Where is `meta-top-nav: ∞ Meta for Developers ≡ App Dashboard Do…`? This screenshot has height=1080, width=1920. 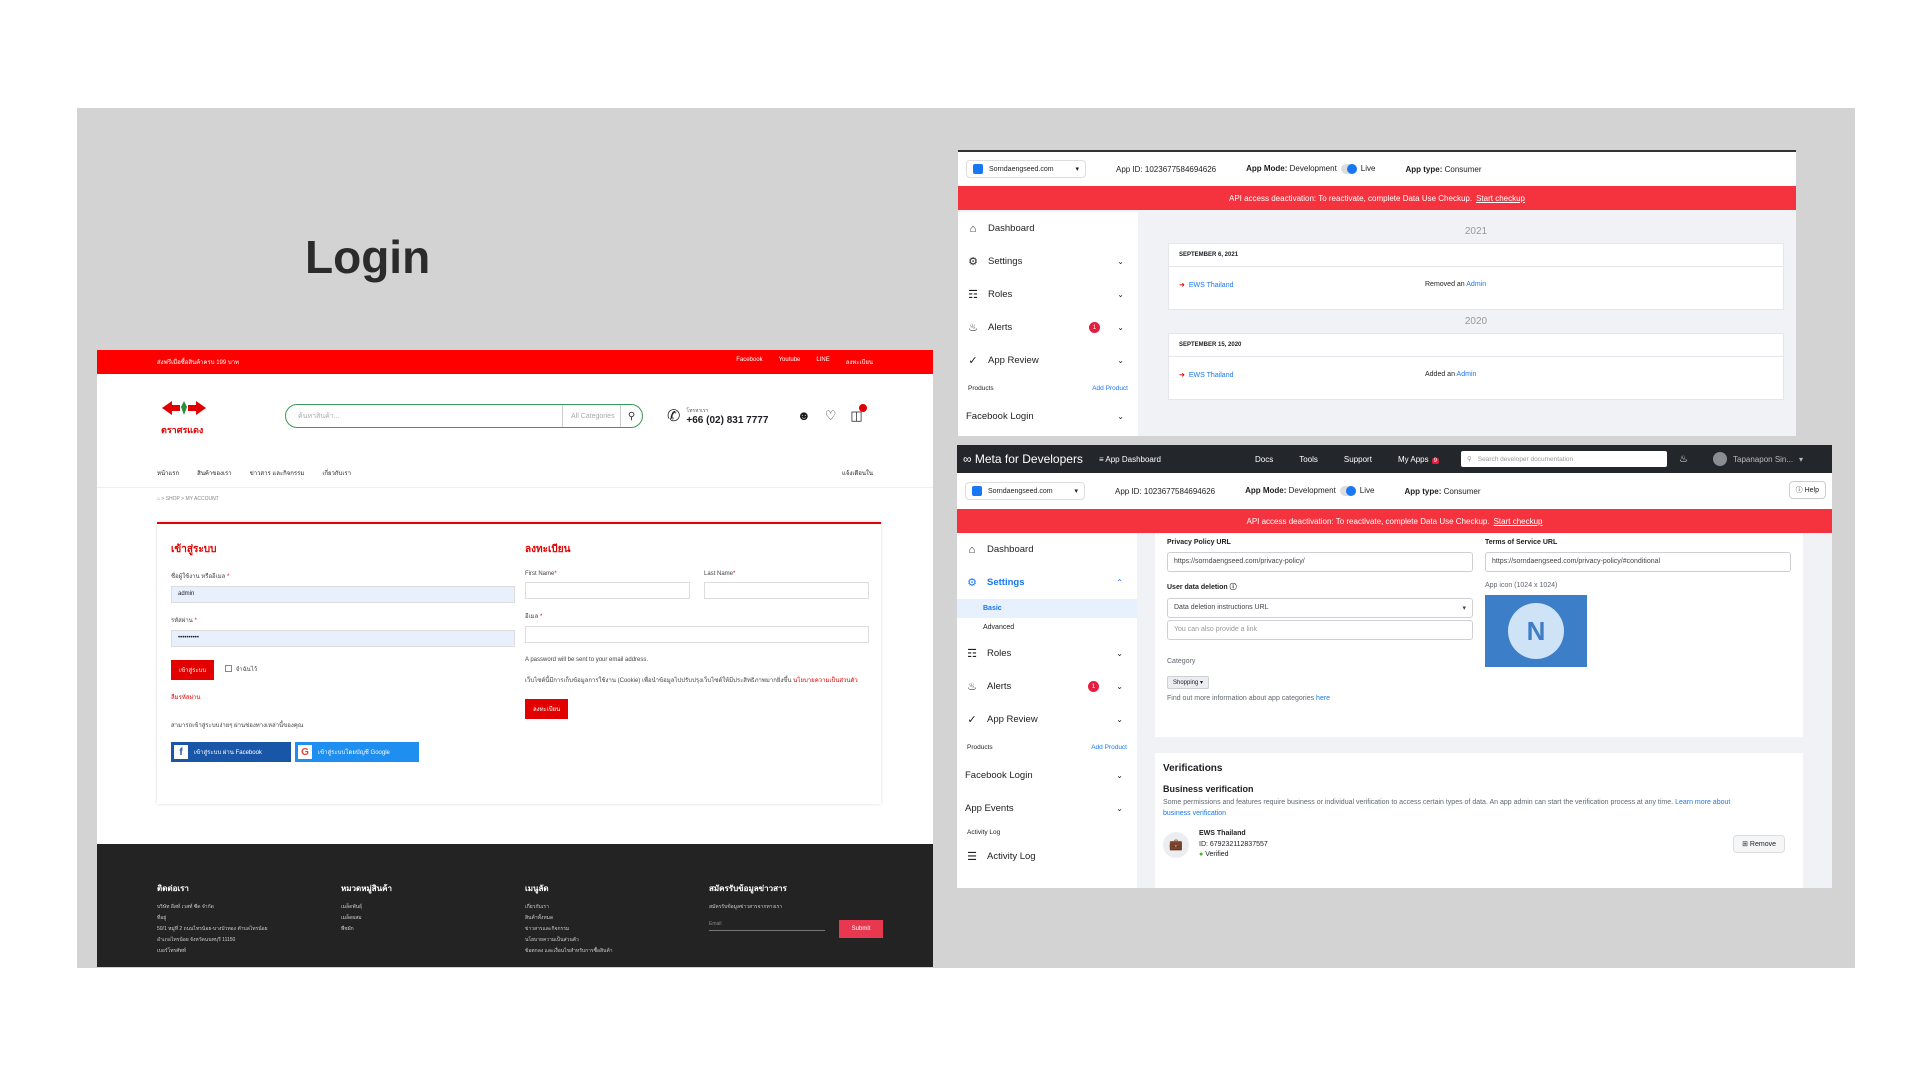
meta-top-nav: ∞ Meta for Developers ≡ App Dashboard Do… is located at coordinates (1394, 459).